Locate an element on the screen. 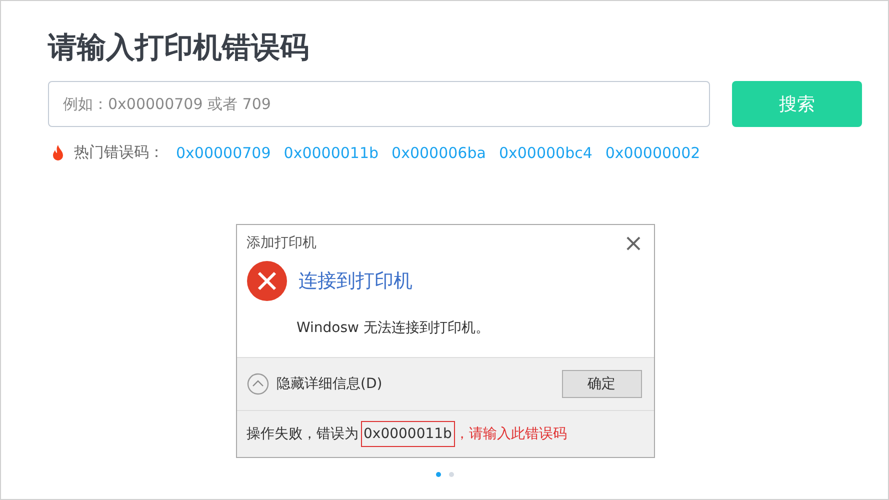 The image size is (889, 500). error-code-link: 0x00000bc4 is located at coordinates (545, 153).